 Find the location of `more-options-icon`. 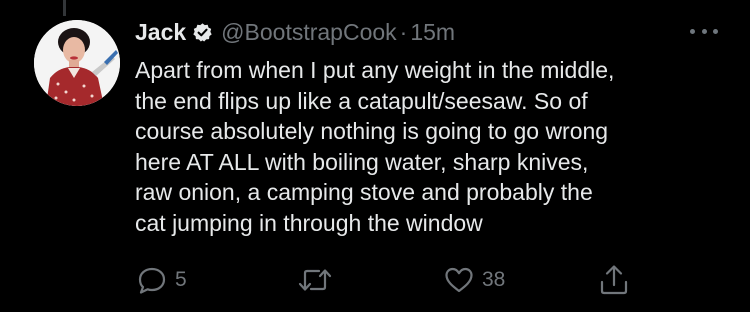

more-options-icon is located at coordinates (704, 31).